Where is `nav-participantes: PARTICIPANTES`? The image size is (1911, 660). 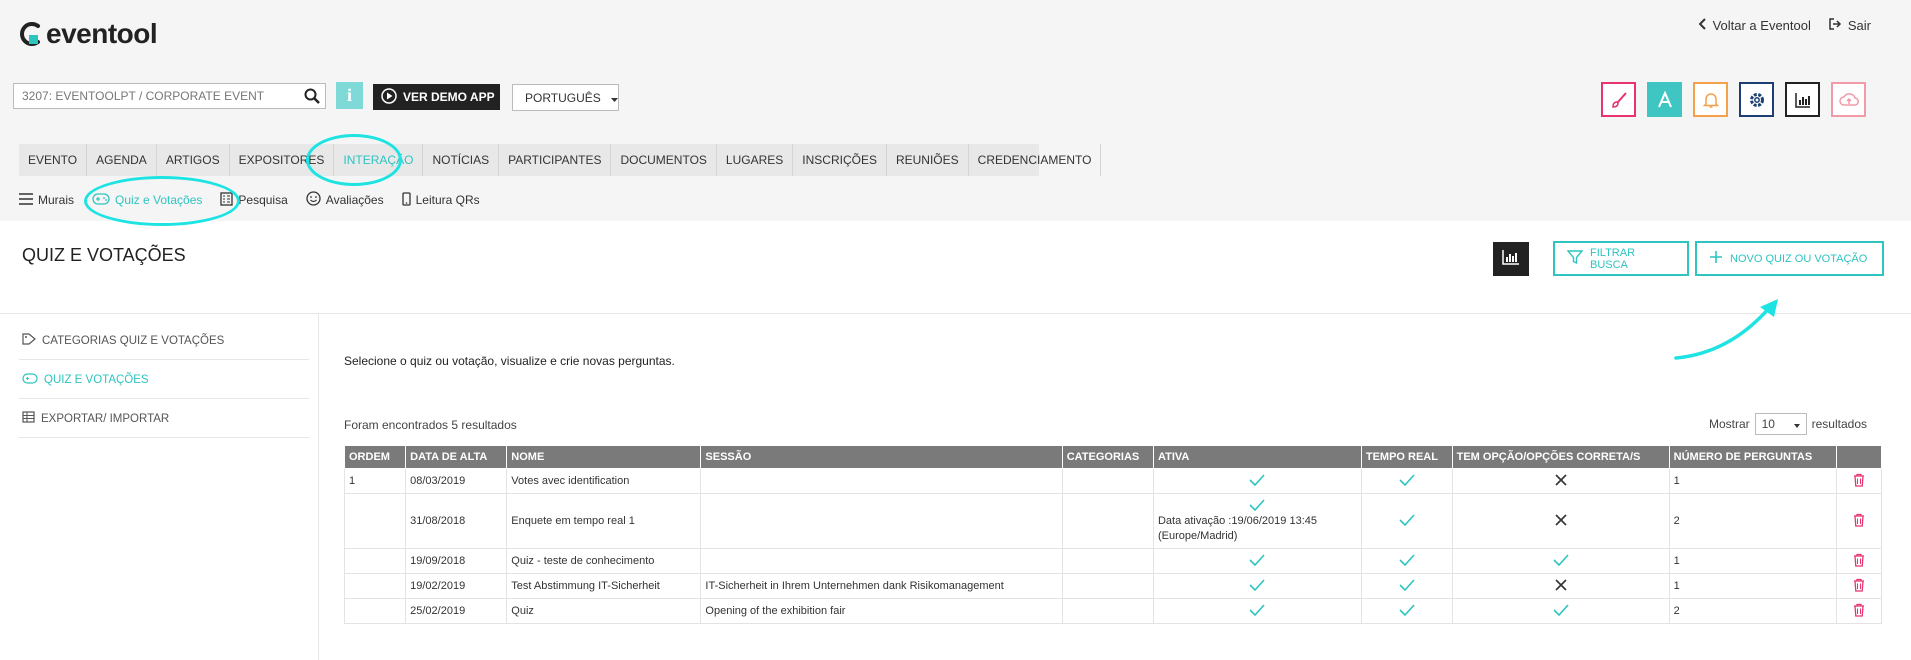 nav-participantes: PARTICIPANTES is located at coordinates (555, 160).